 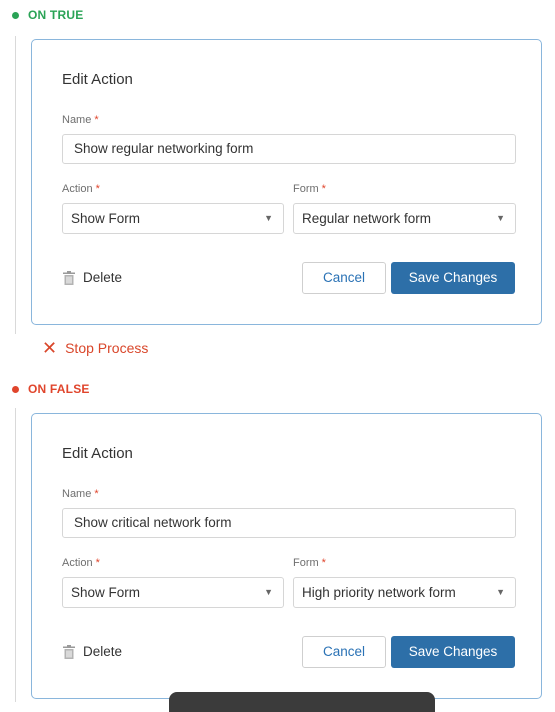 I want to click on on-true-label: ON TRUE, so click(x=56, y=15).